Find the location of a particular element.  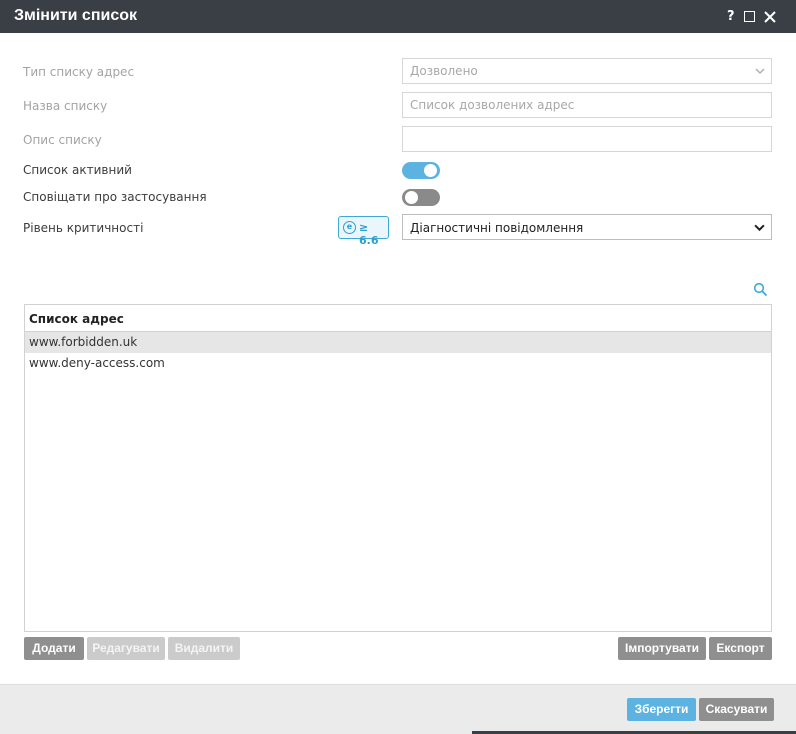

import-button: Імпортувати is located at coordinates (662, 648).